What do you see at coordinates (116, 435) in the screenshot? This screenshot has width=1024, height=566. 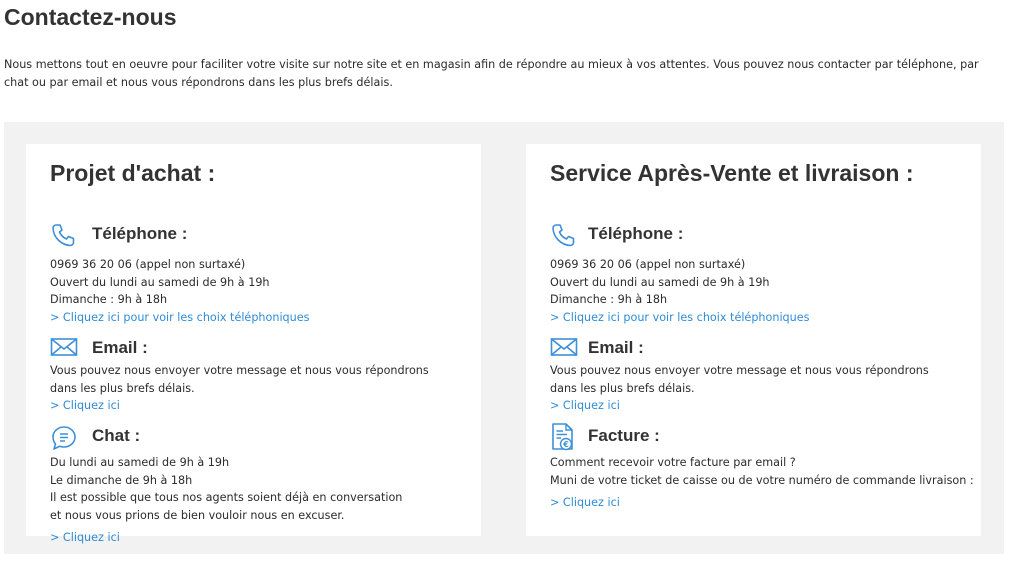 I see `chat-section-title: Chat :` at bounding box center [116, 435].